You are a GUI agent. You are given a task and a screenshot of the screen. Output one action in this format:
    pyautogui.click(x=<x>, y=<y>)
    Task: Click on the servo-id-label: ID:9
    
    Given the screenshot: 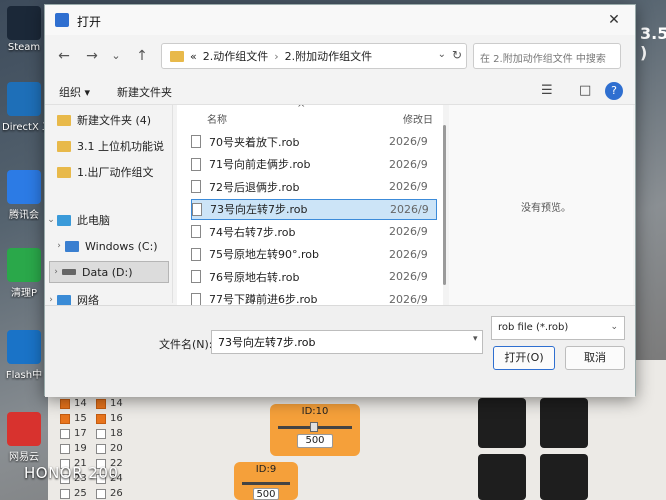 What is the action you would take?
    pyautogui.click(x=266, y=469)
    